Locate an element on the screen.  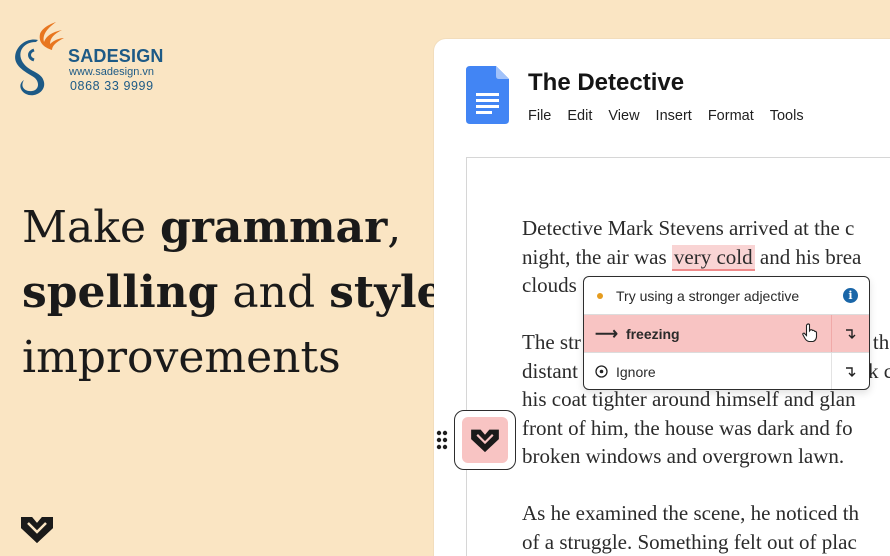
suggestion-header: Try using a stronger adjective i is located at coordinates (726, 295).